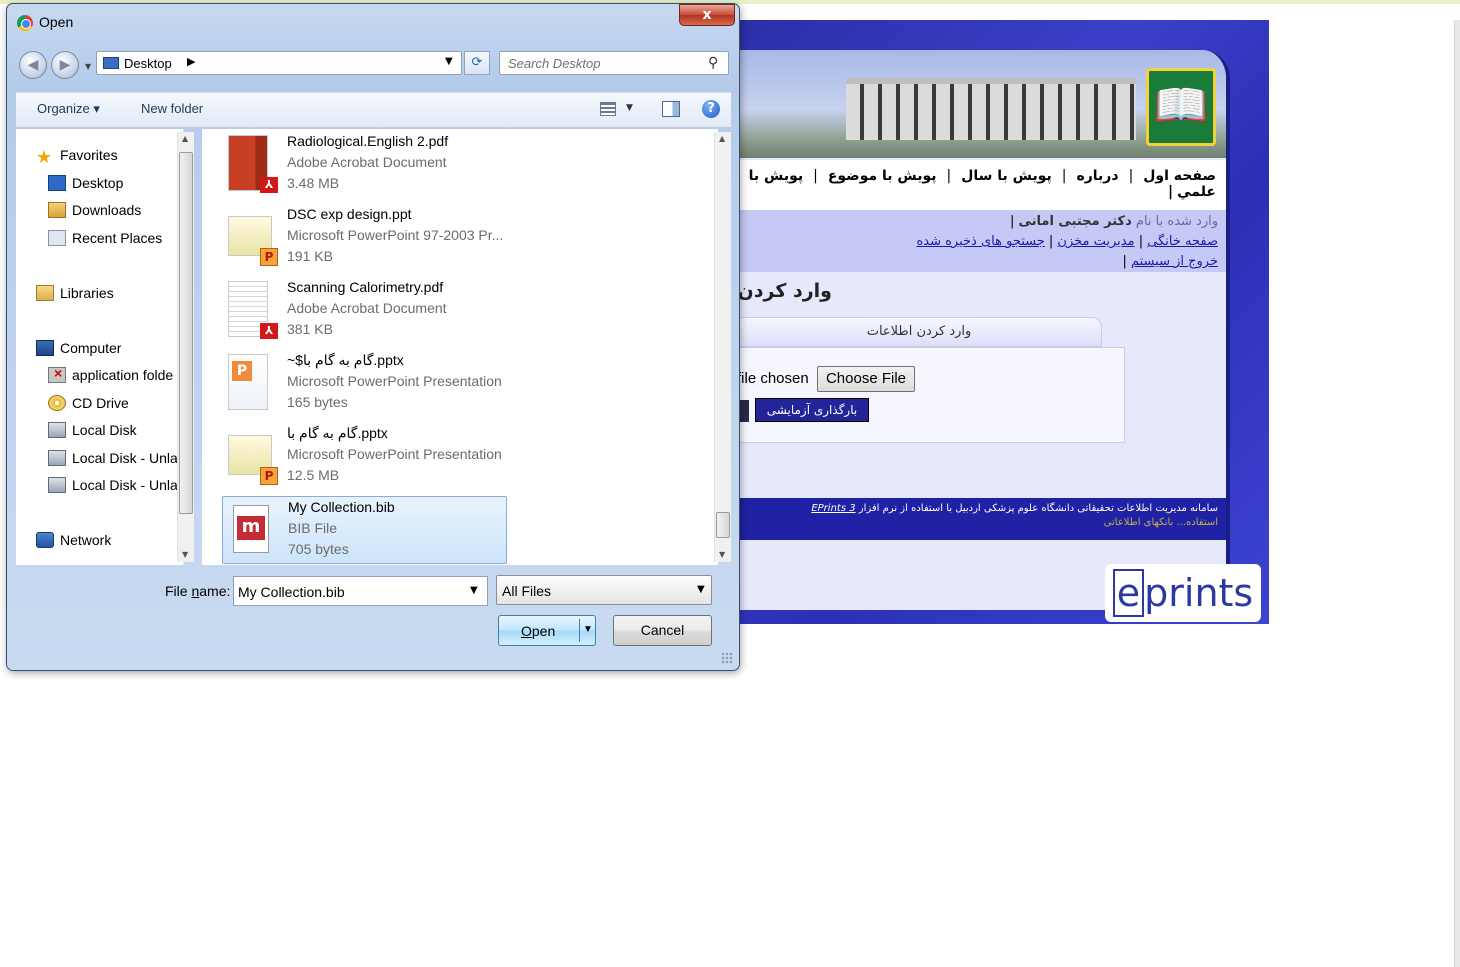 The width and height of the screenshot is (1460, 967). What do you see at coordinates (671, 109) in the screenshot?
I see `preview-pane-icon` at bounding box center [671, 109].